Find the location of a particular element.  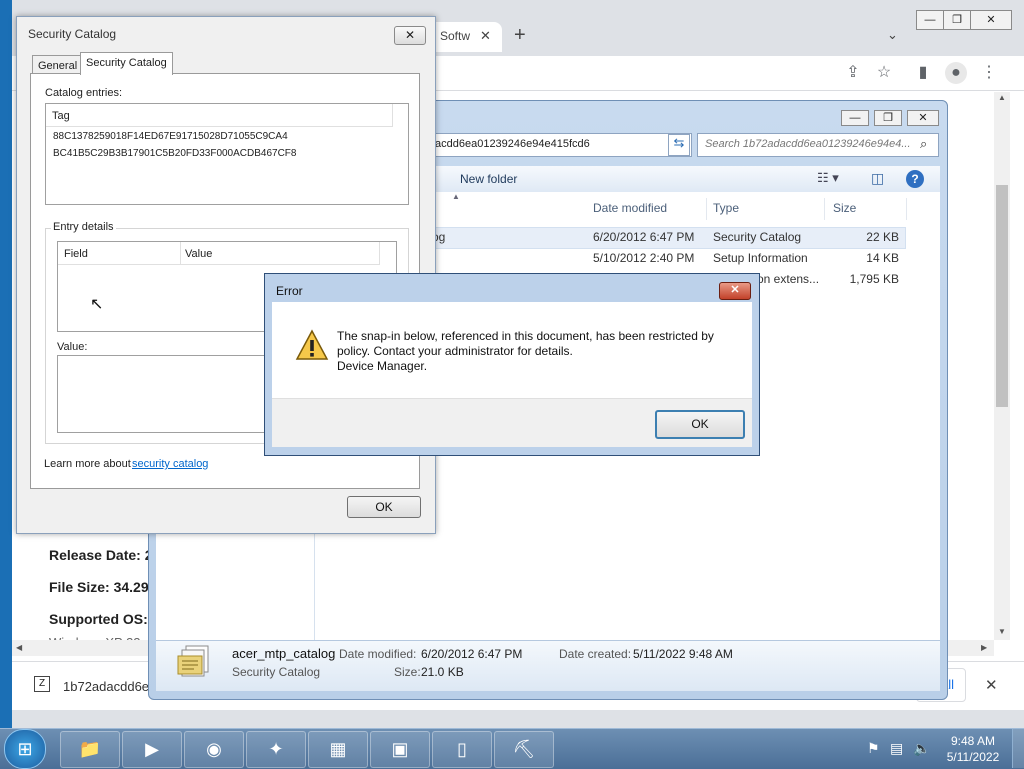

tab-security-catalog-label: Security Catalog is located at coordinates (126, 63).